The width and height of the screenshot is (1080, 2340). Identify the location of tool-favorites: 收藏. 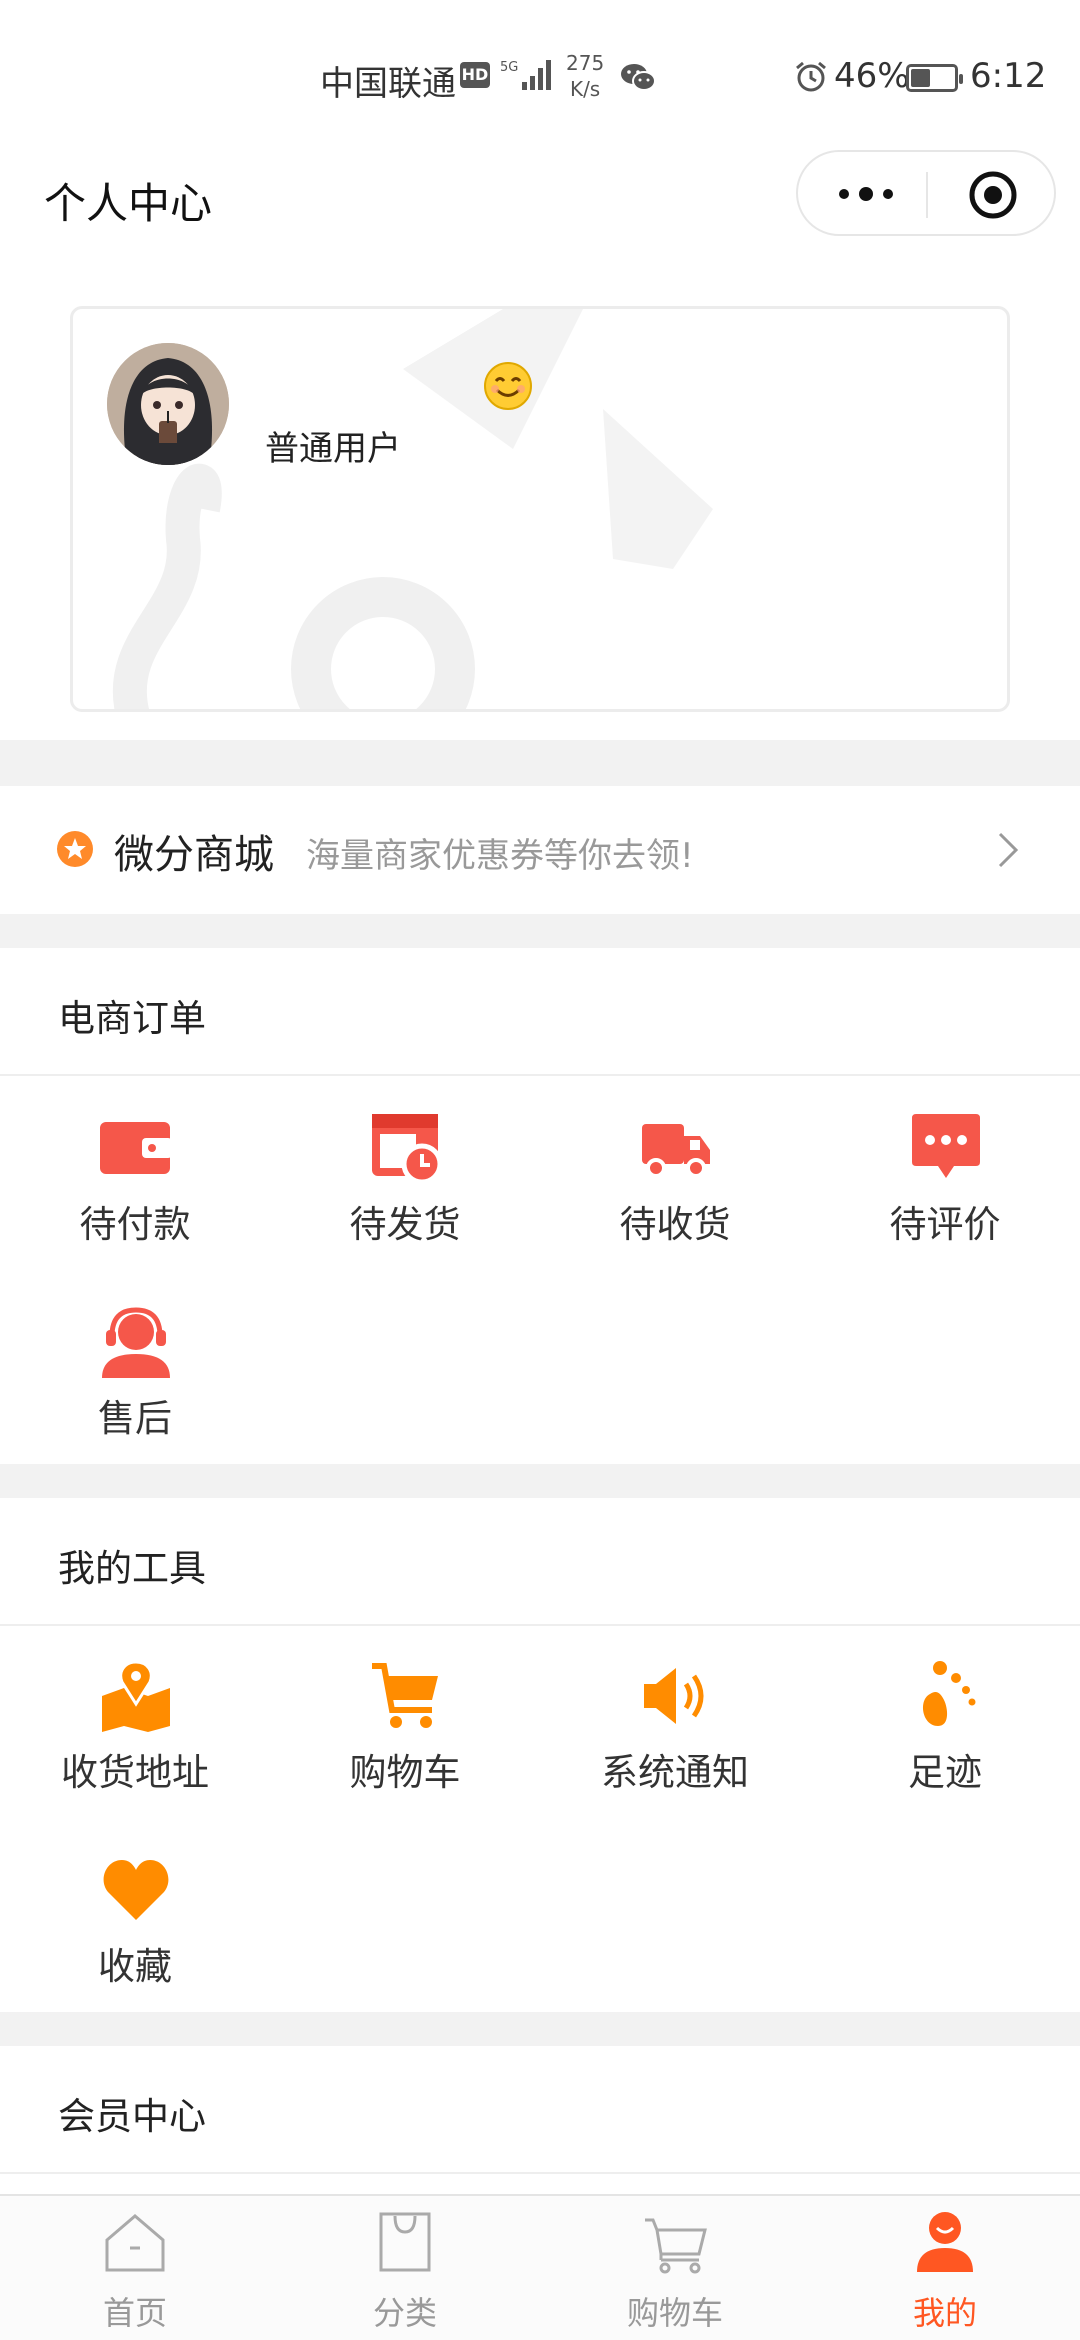
(135, 1924).